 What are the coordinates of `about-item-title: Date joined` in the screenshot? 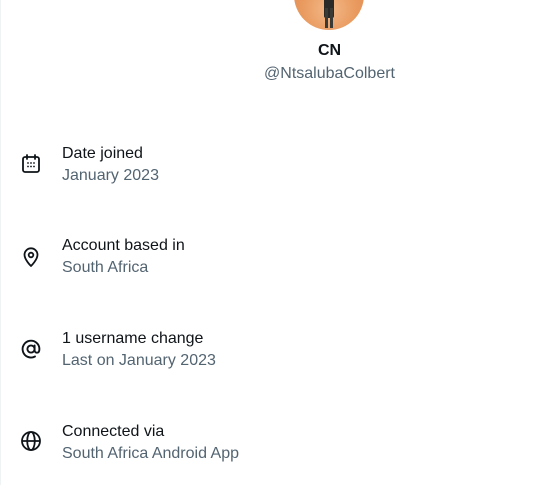 It's located at (102, 153).